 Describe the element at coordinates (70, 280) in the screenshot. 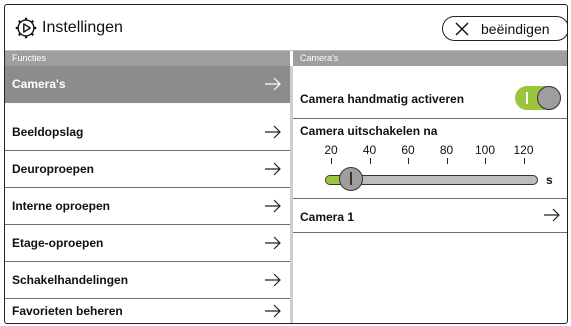

I see `nav-item-label: Schakelhandelingen` at that location.